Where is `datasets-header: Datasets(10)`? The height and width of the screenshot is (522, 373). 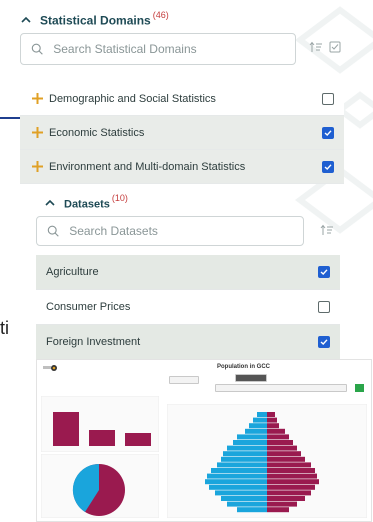
datasets-header: Datasets(10) is located at coordinates (86, 202).